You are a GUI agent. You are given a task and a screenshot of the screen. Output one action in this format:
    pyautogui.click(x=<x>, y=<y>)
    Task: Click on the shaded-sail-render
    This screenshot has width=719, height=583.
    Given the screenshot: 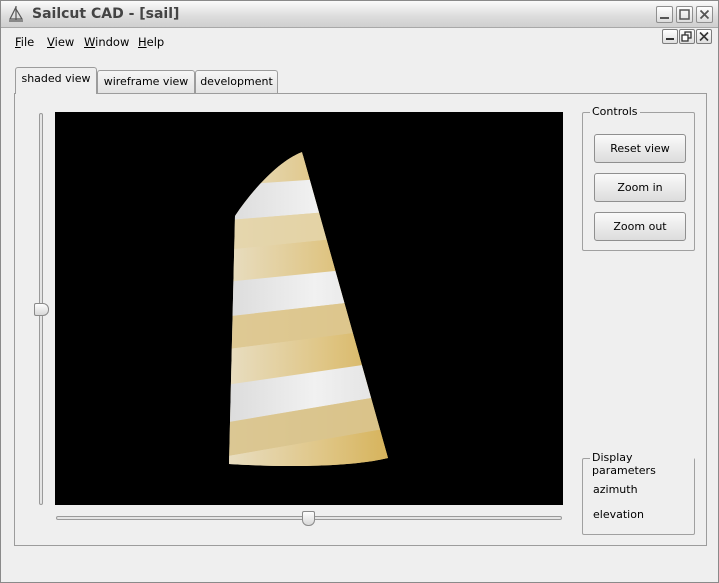 What is the action you would take?
    pyautogui.click(x=308, y=309)
    